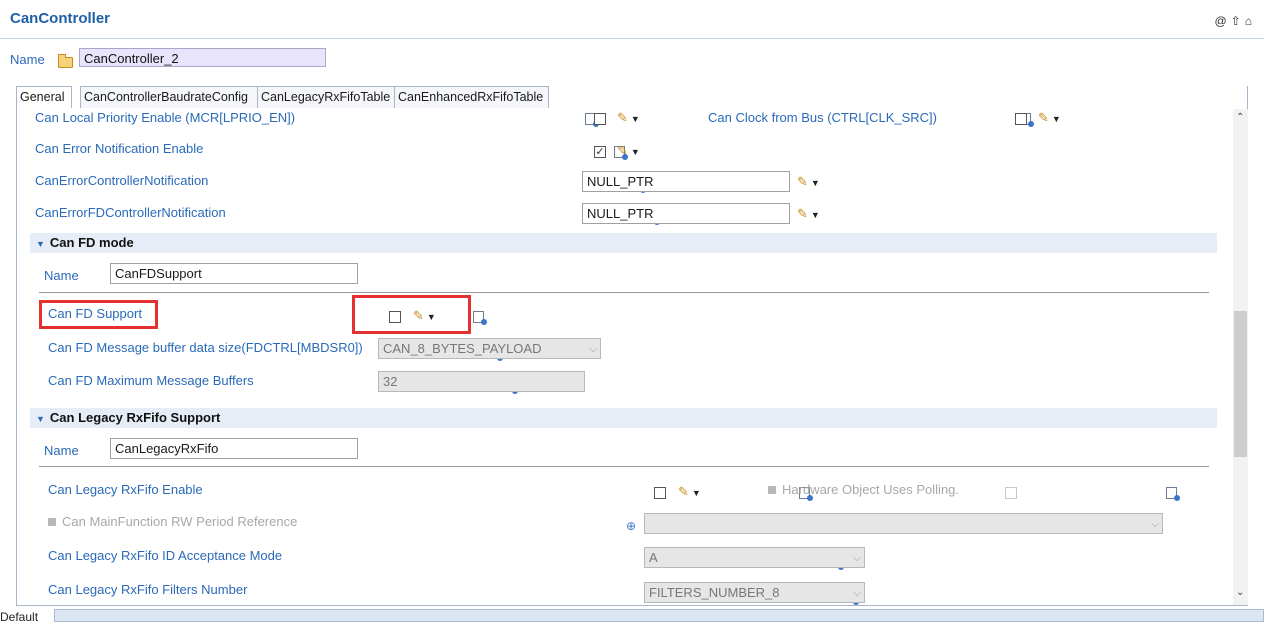 This screenshot has width=1264, height=624. Describe the element at coordinates (91, 242) in the screenshot. I see `fd-mode-section-title: Can FD mode` at that location.